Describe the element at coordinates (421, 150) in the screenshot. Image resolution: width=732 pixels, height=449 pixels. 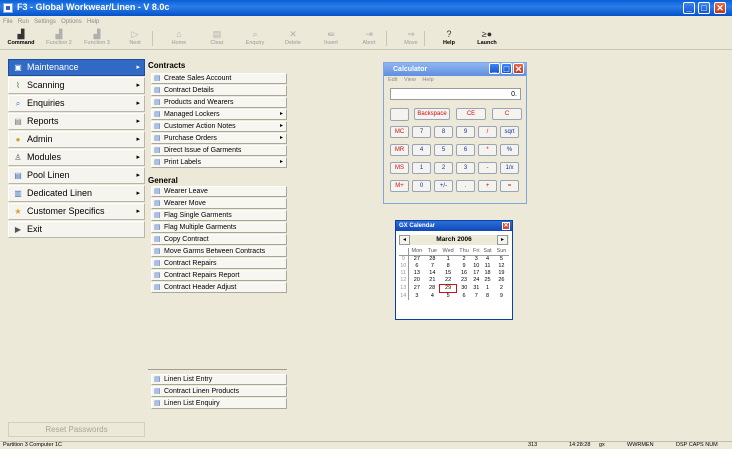
I see `calculator-key-4: 4` at that location.